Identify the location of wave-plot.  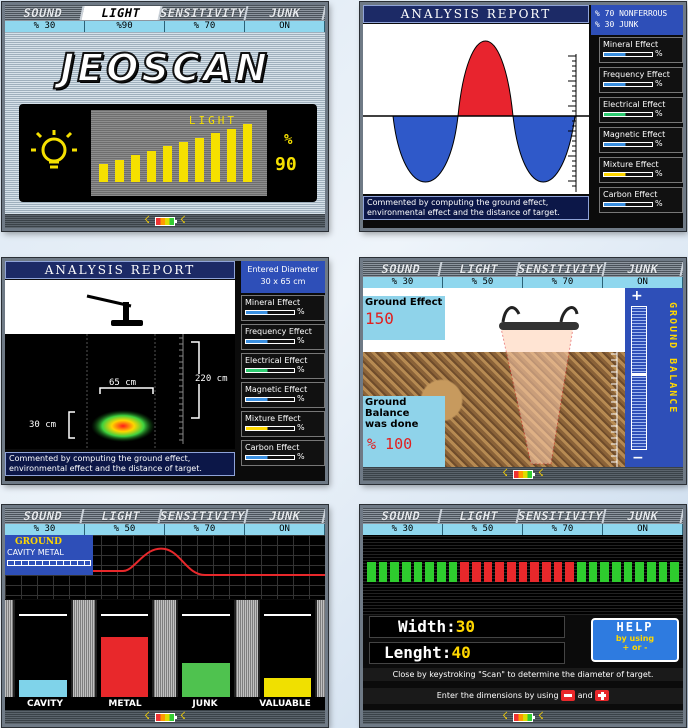
(476, 109).